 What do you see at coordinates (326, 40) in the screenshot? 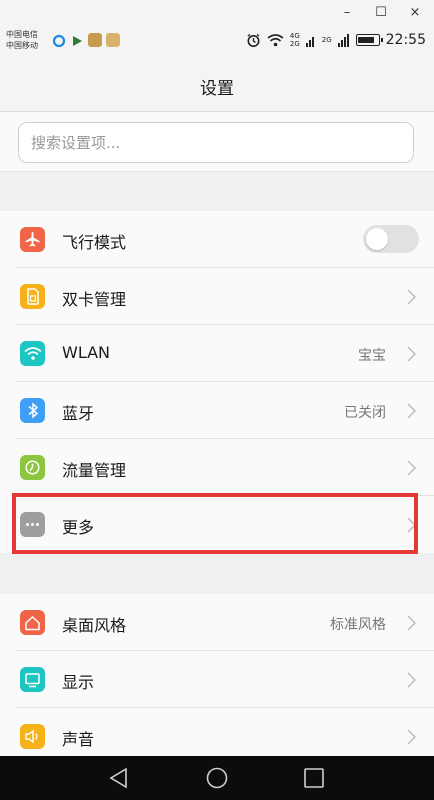
I see `network-type-2: 2G` at bounding box center [326, 40].